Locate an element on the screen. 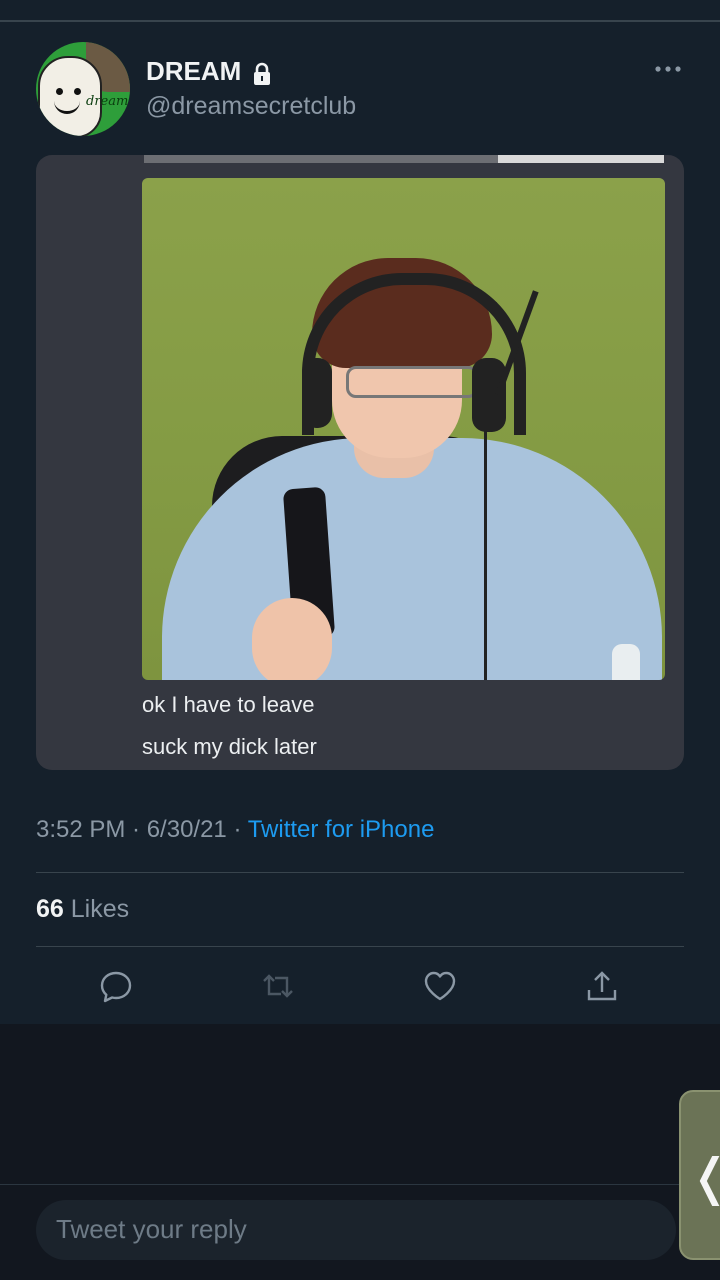 The height and width of the screenshot is (1280, 720). media-top-strip-light is located at coordinates (581, 159).